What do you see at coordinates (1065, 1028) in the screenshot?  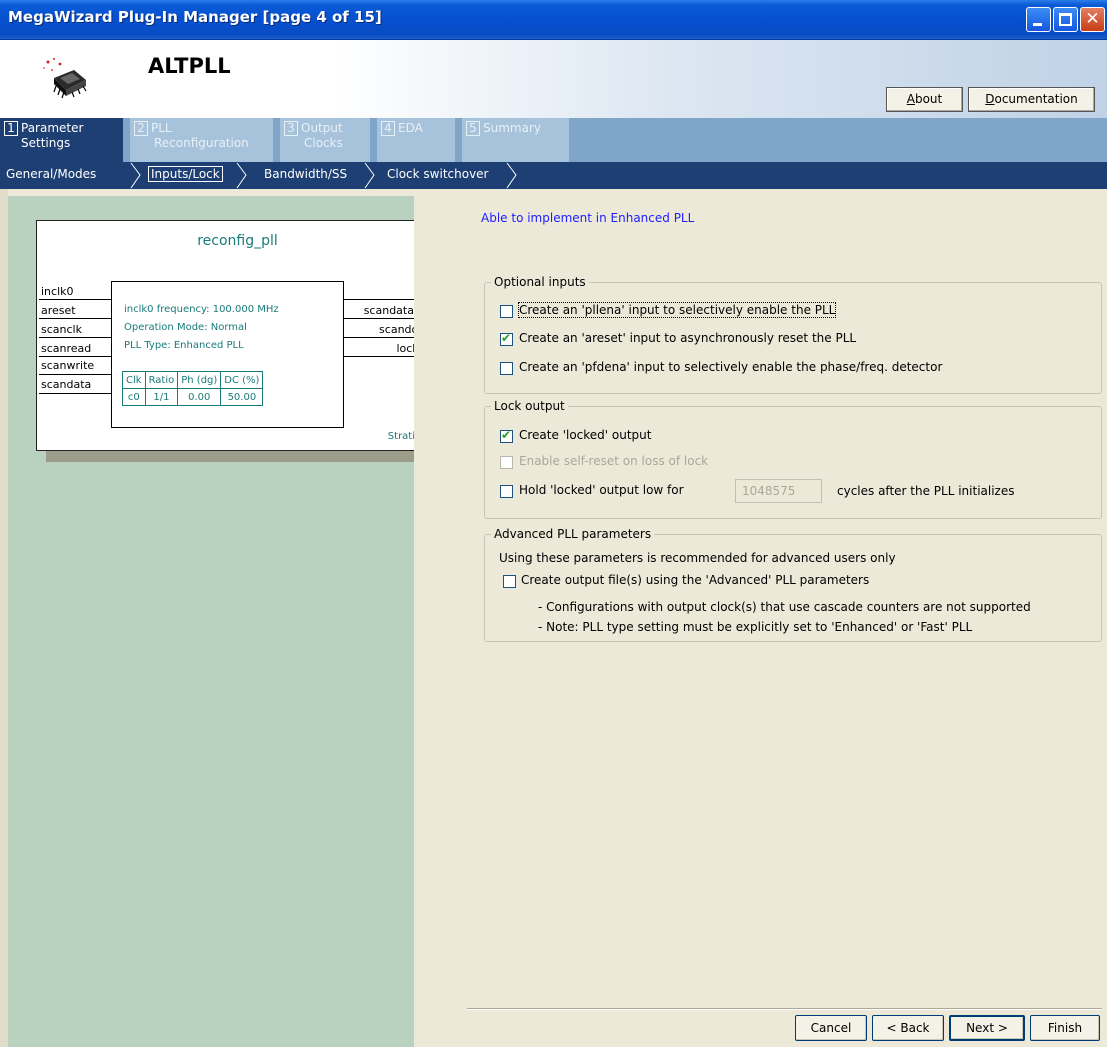 I see `finish-button: Finish` at bounding box center [1065, 1028].